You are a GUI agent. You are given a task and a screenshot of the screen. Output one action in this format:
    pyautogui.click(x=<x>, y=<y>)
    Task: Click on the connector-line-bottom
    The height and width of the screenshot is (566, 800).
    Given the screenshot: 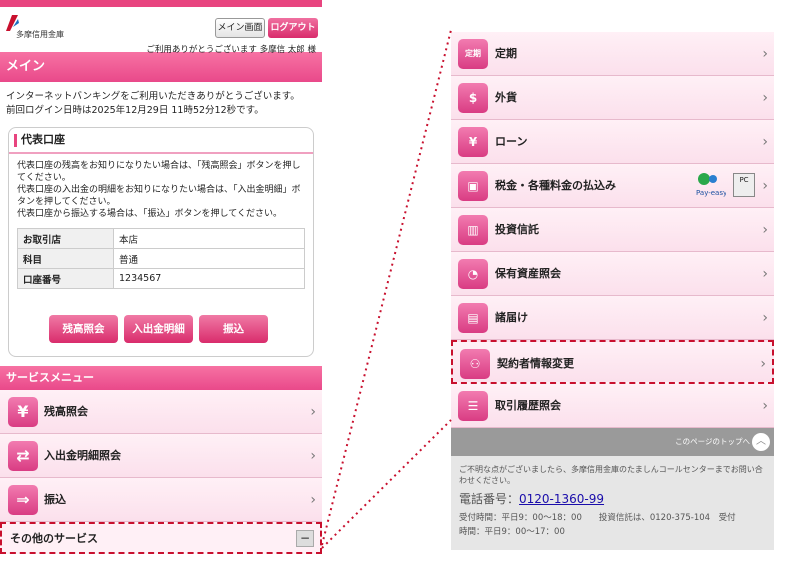 What is the action you would take?
    pyautogui.click(x=386, y=484)
    